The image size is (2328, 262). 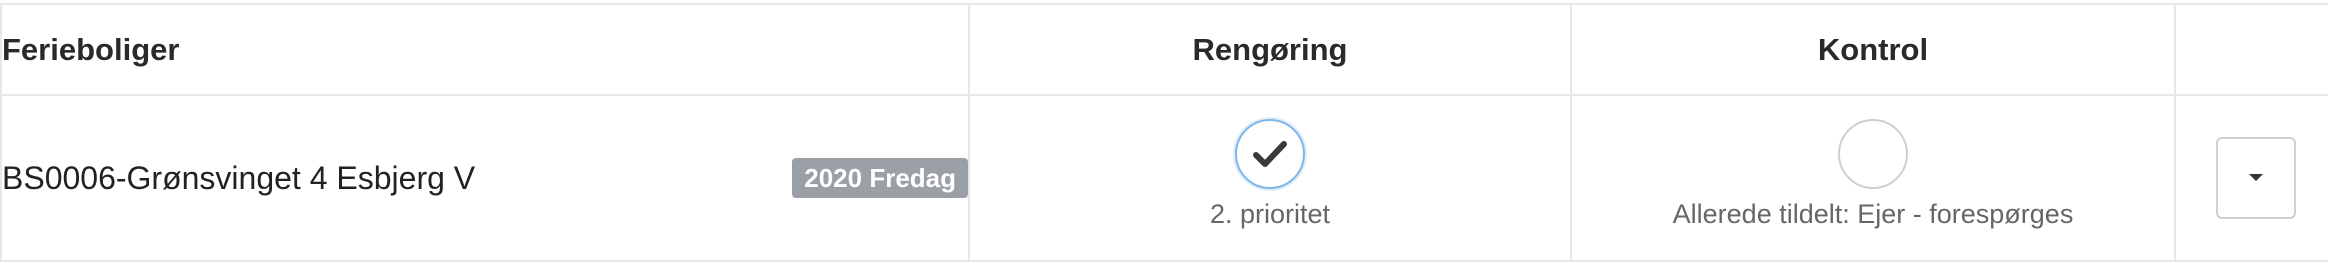 I want to click on cleaning-status: 2. prioritet, so click(x=1270, y=174).